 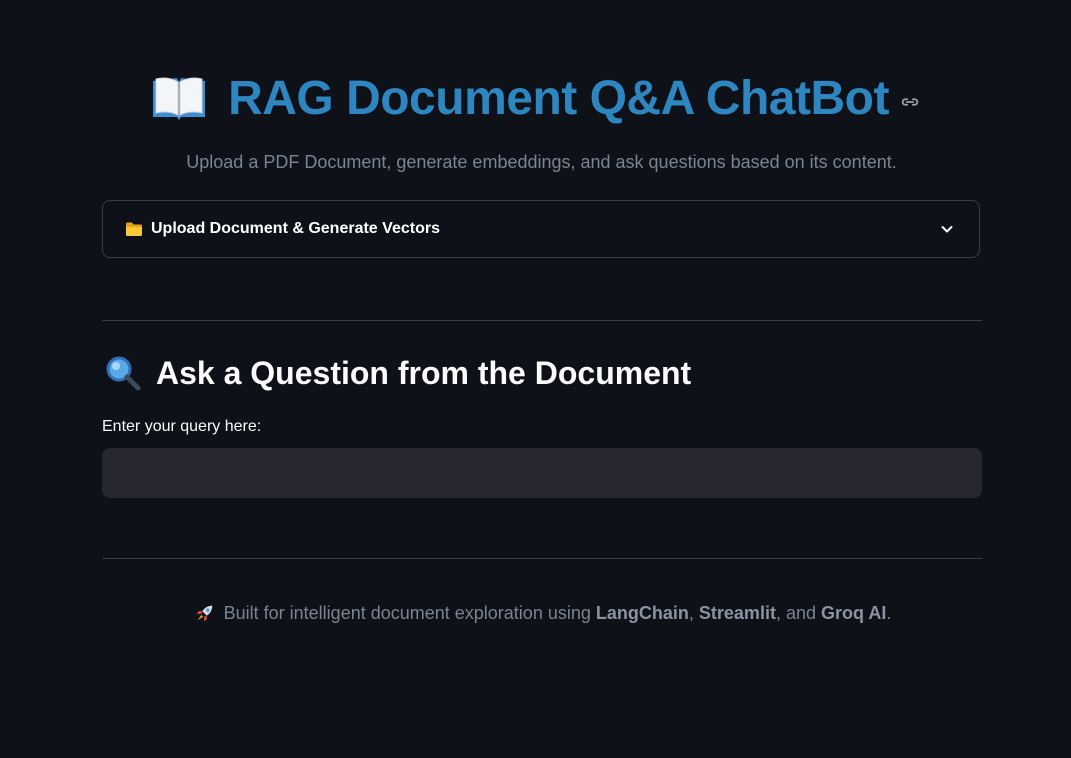 What do you see at coordinates (134, 229) in the screenshot?
I see `folder-icon` at bounding box center [134, 229].